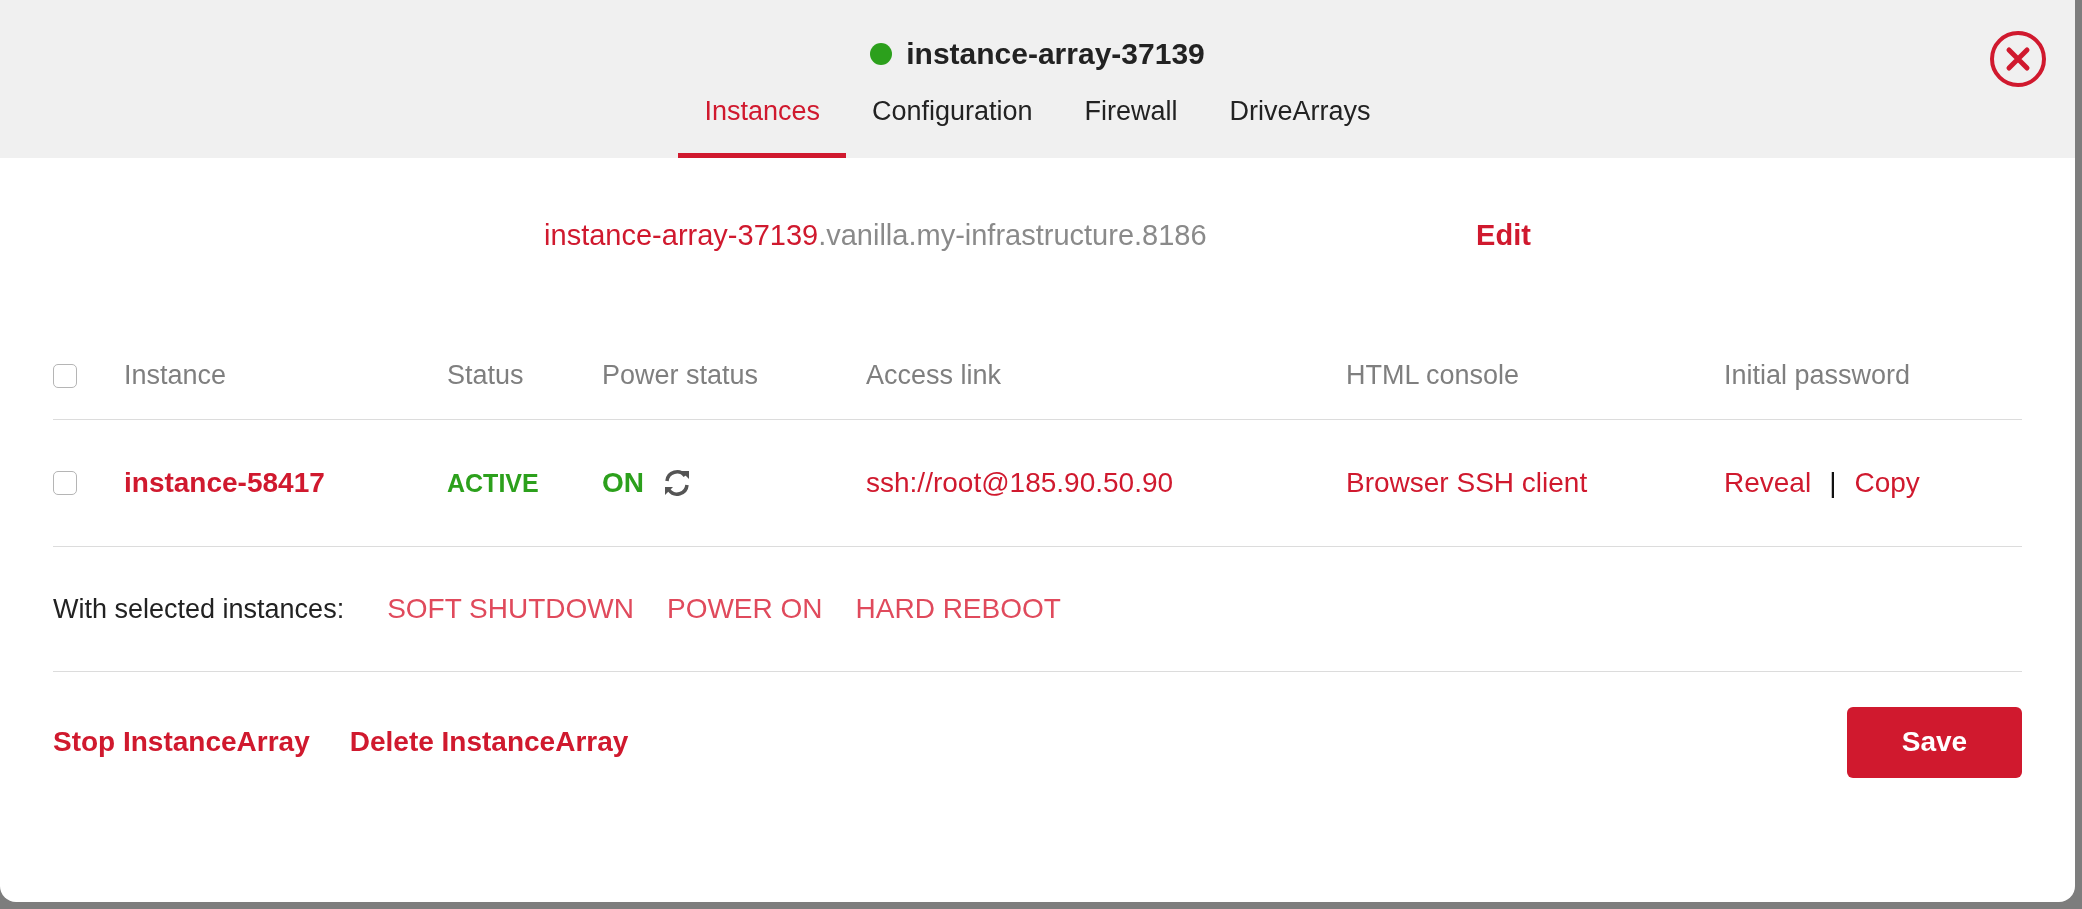  Describe the element at coordinates (934, 375) in the screenshot. I see `column-header: Access link` at that location.